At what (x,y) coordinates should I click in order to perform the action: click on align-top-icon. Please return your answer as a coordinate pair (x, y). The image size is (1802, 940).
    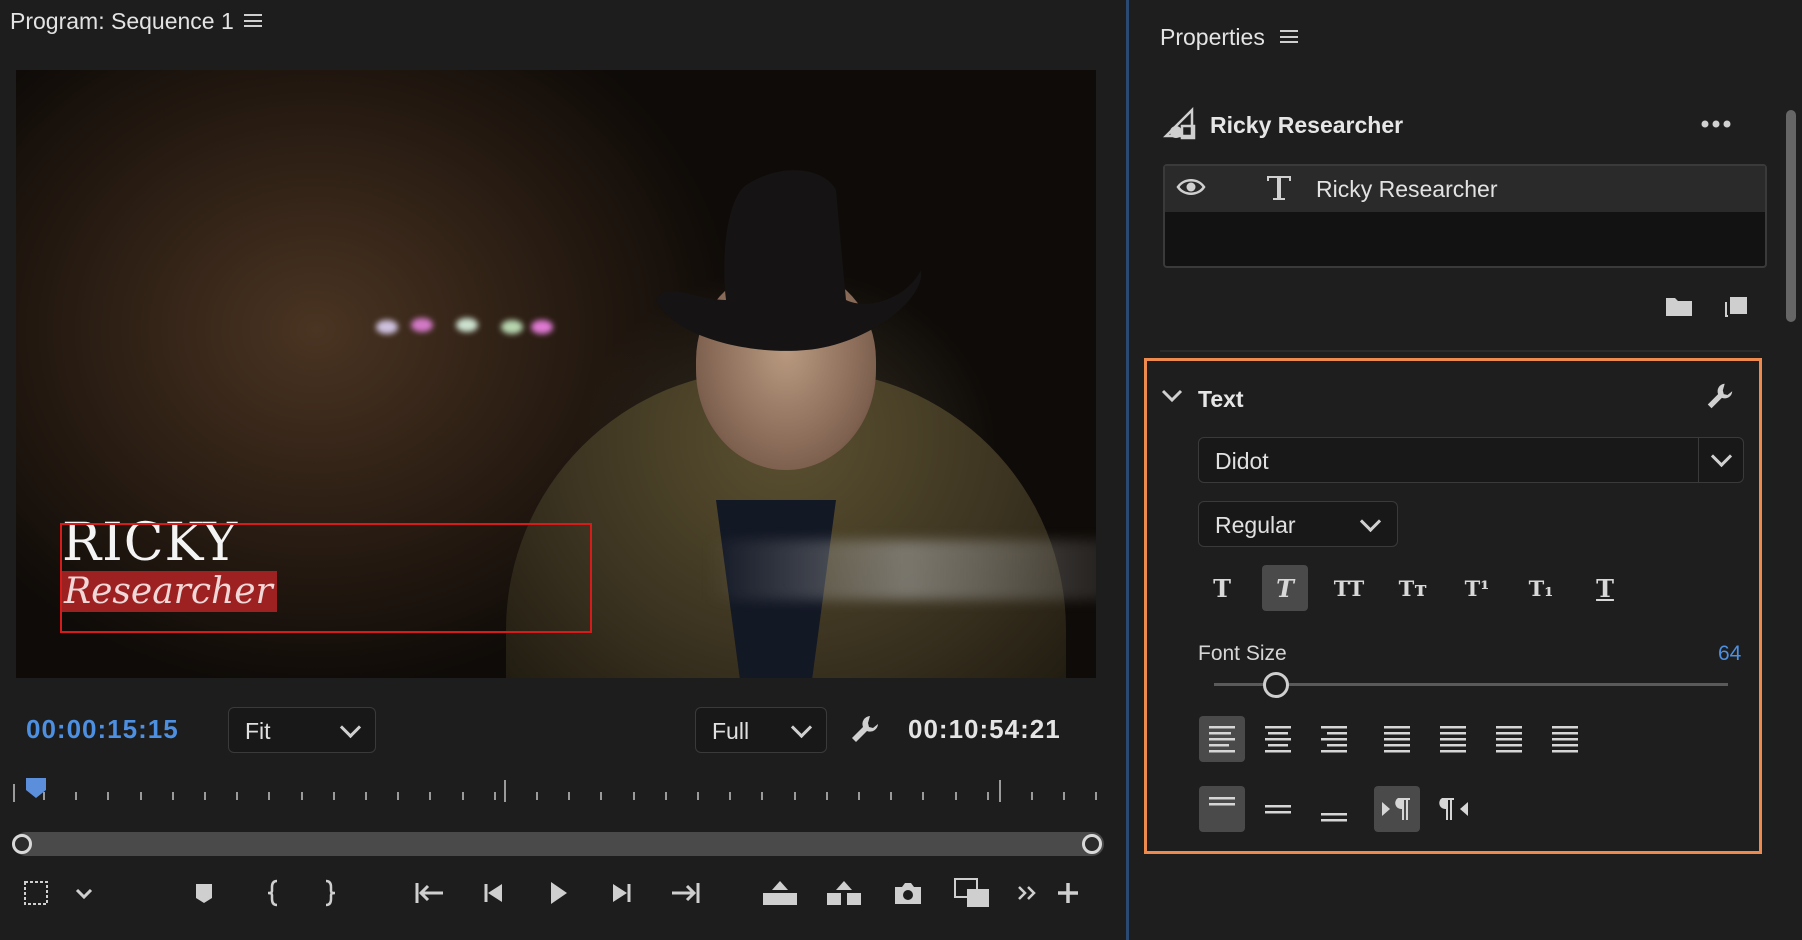
    Looking at the image, I should click on (1222, 801).